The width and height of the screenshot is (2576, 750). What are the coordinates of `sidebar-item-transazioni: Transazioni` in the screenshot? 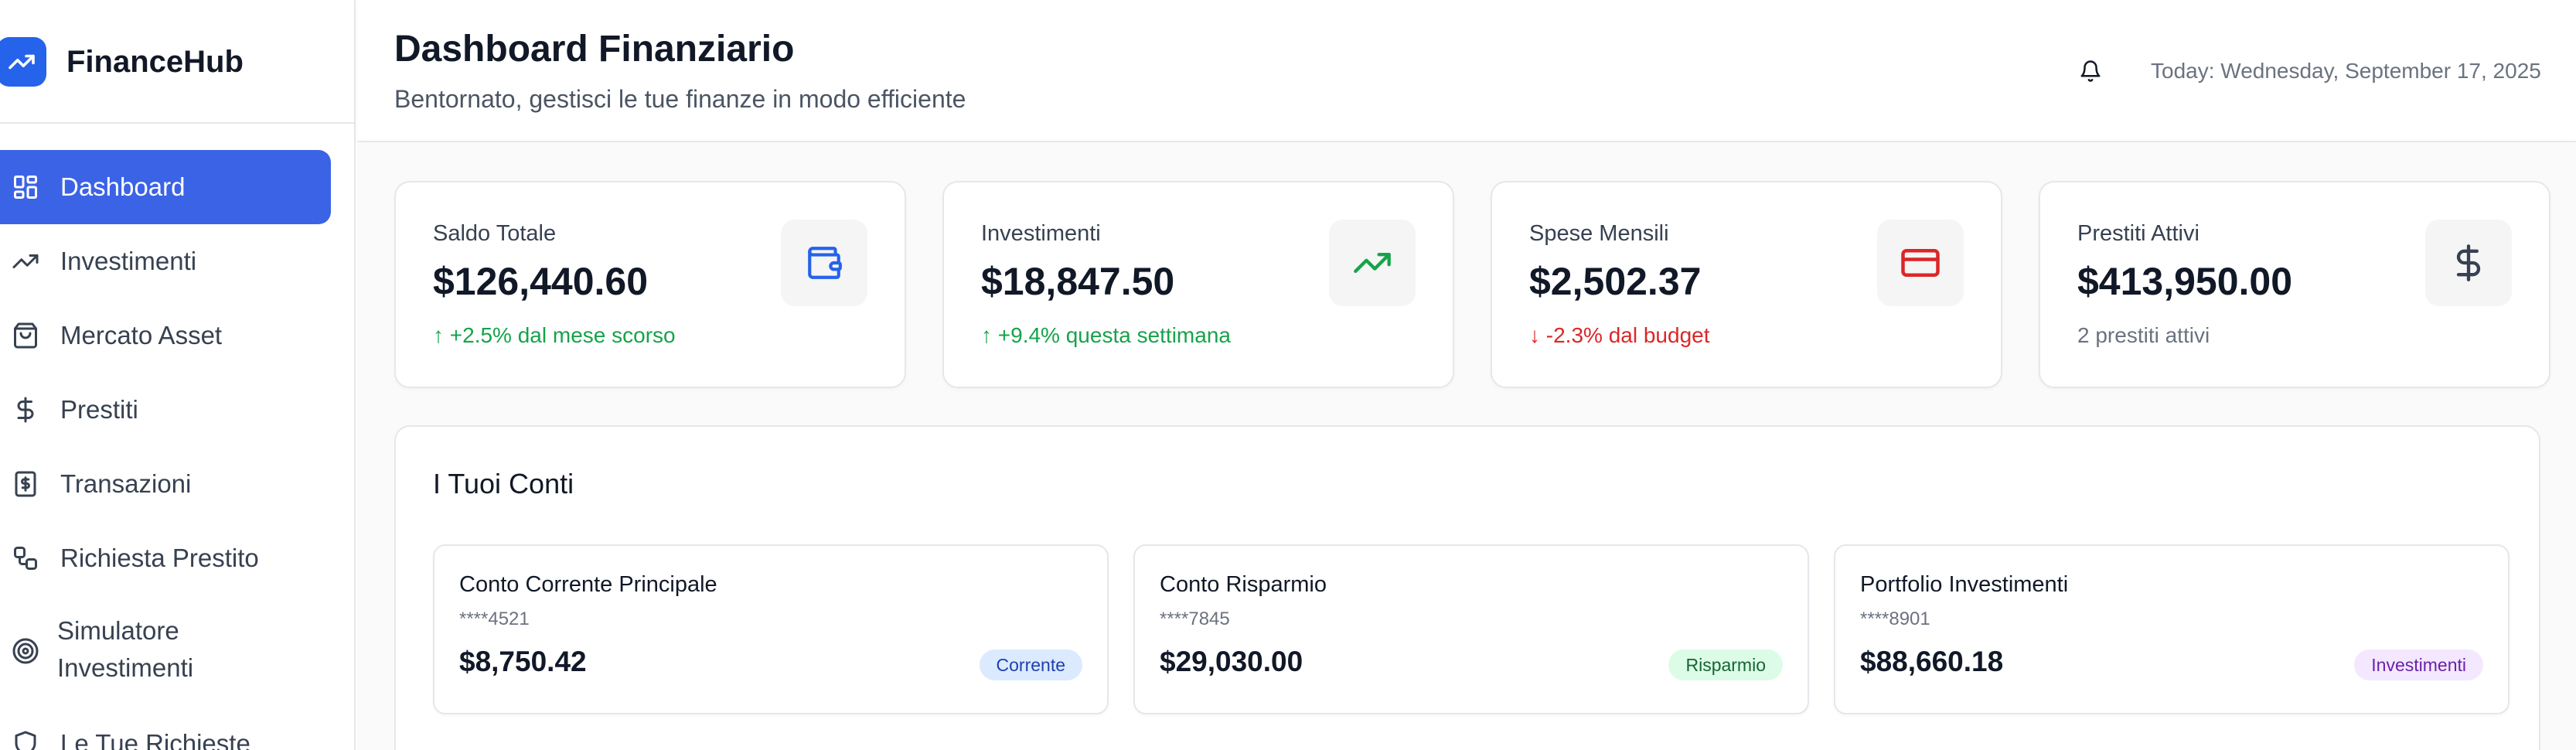 It's located at (165, 484).